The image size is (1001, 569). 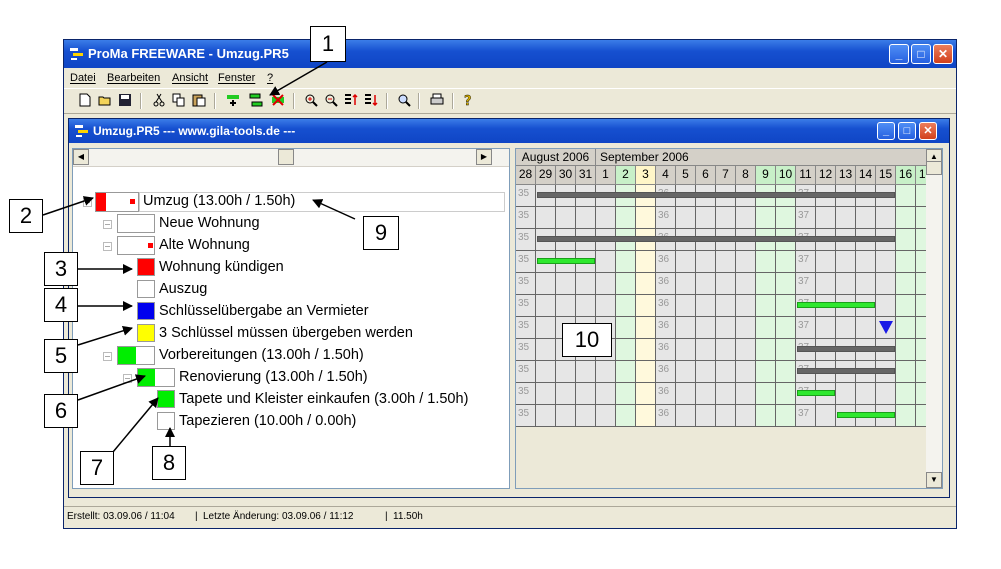 I want to click on copy-icon, so click(x=179, y=100).